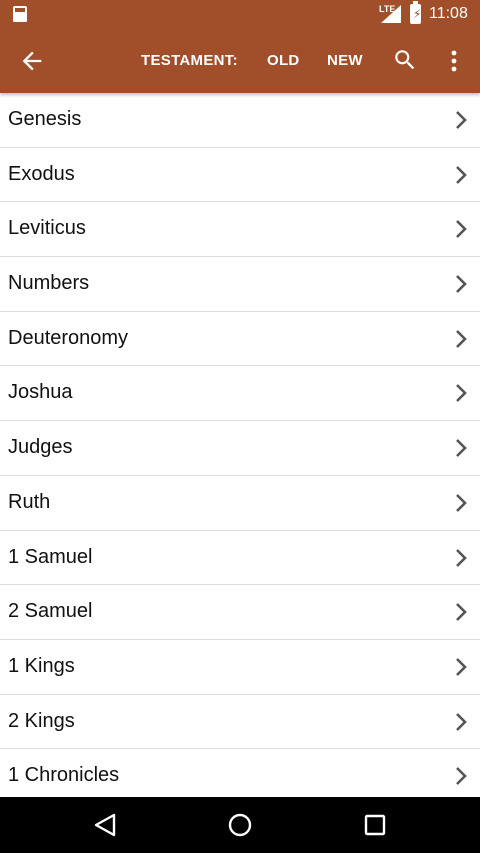 The image size is (480, 853). I want to click on battery-charging-icon: ⚡, so click(415, 12).